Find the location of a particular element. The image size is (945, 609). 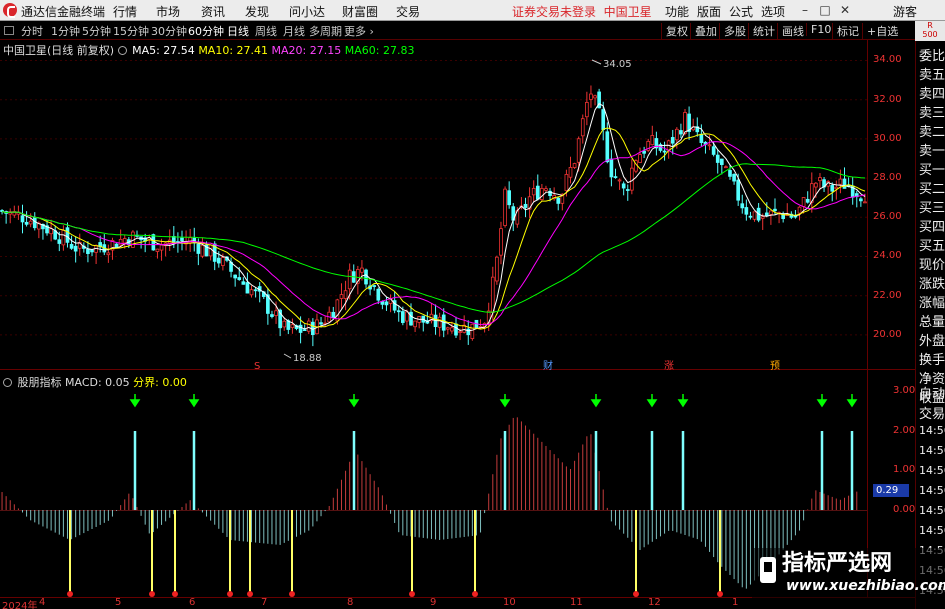

quote-field: 换手 is located at coordinates (932, 358).